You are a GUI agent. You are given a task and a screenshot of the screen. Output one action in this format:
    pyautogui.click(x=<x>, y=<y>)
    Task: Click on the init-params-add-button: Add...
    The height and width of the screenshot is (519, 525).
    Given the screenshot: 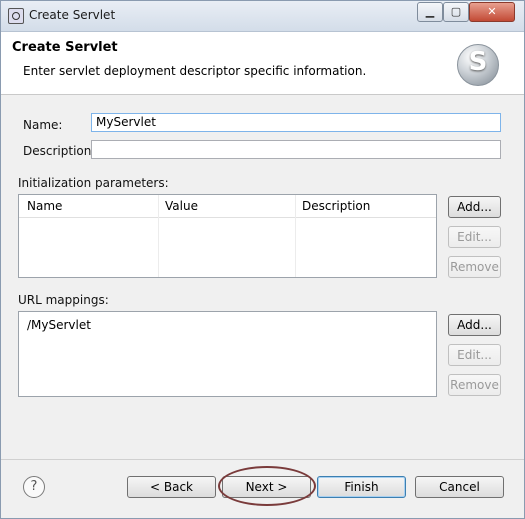 What is the action you would take?
    pyautogui.click(x=474, y=207)
    